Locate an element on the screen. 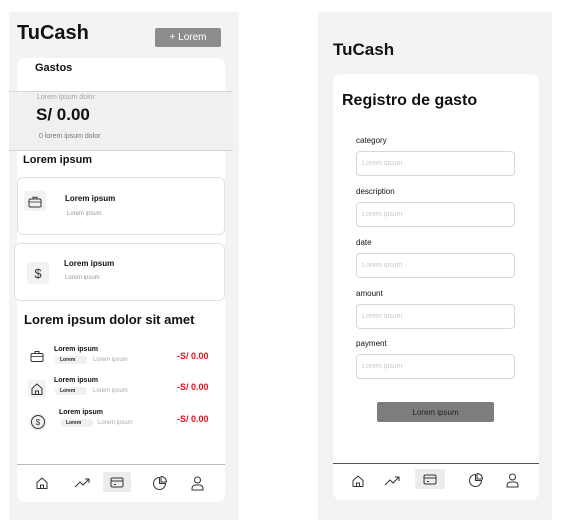  balance-subcaption: 0 lorem ipsum dolor is located at coordinates (70, 136).